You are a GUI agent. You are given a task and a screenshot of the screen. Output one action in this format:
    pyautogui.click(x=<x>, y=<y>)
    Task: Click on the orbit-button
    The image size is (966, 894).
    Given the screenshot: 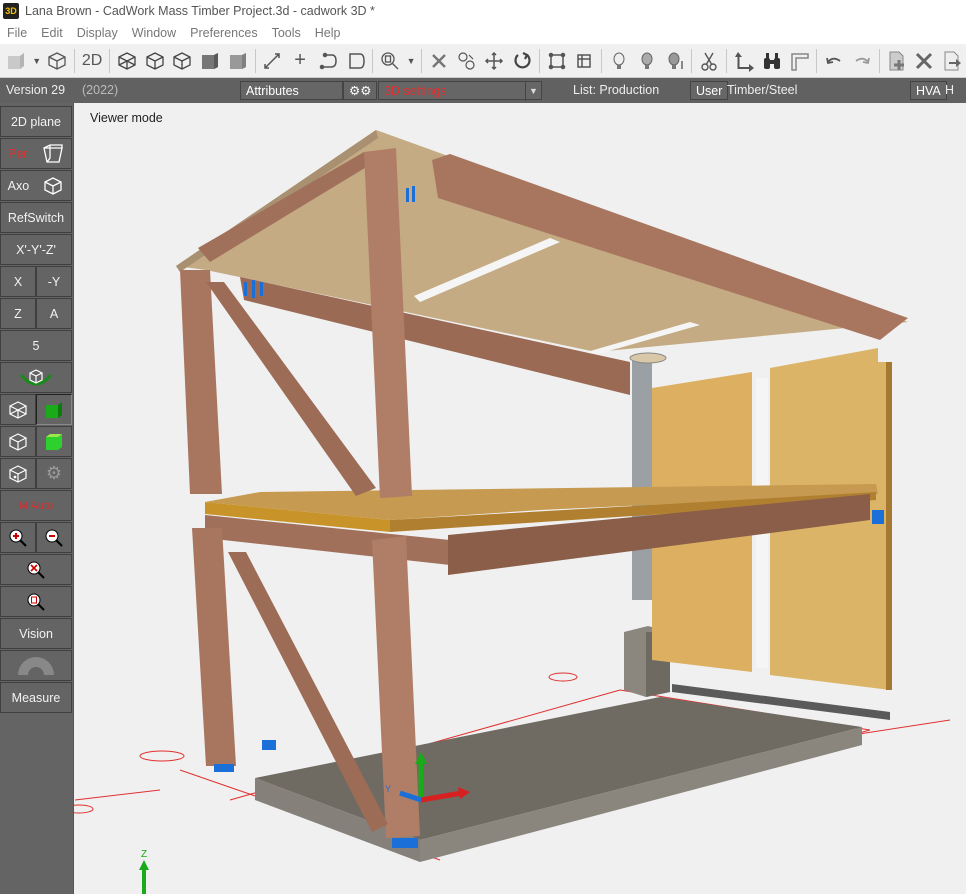 What is the action you would take?
    pyautogui.click(x=36, y=377)
    